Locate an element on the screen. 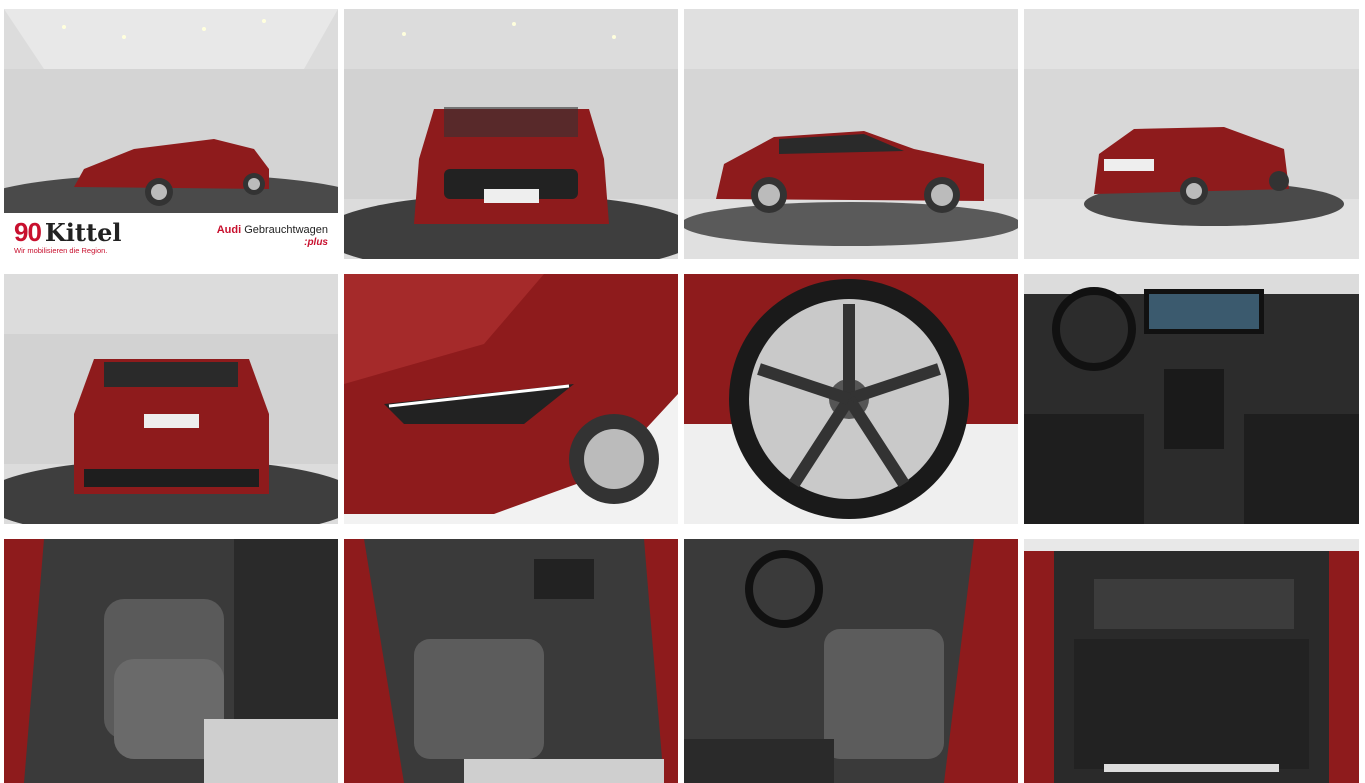 This screenshot has width=1365, height=783. gallery-tile-side is located at coordinates (851, 134).